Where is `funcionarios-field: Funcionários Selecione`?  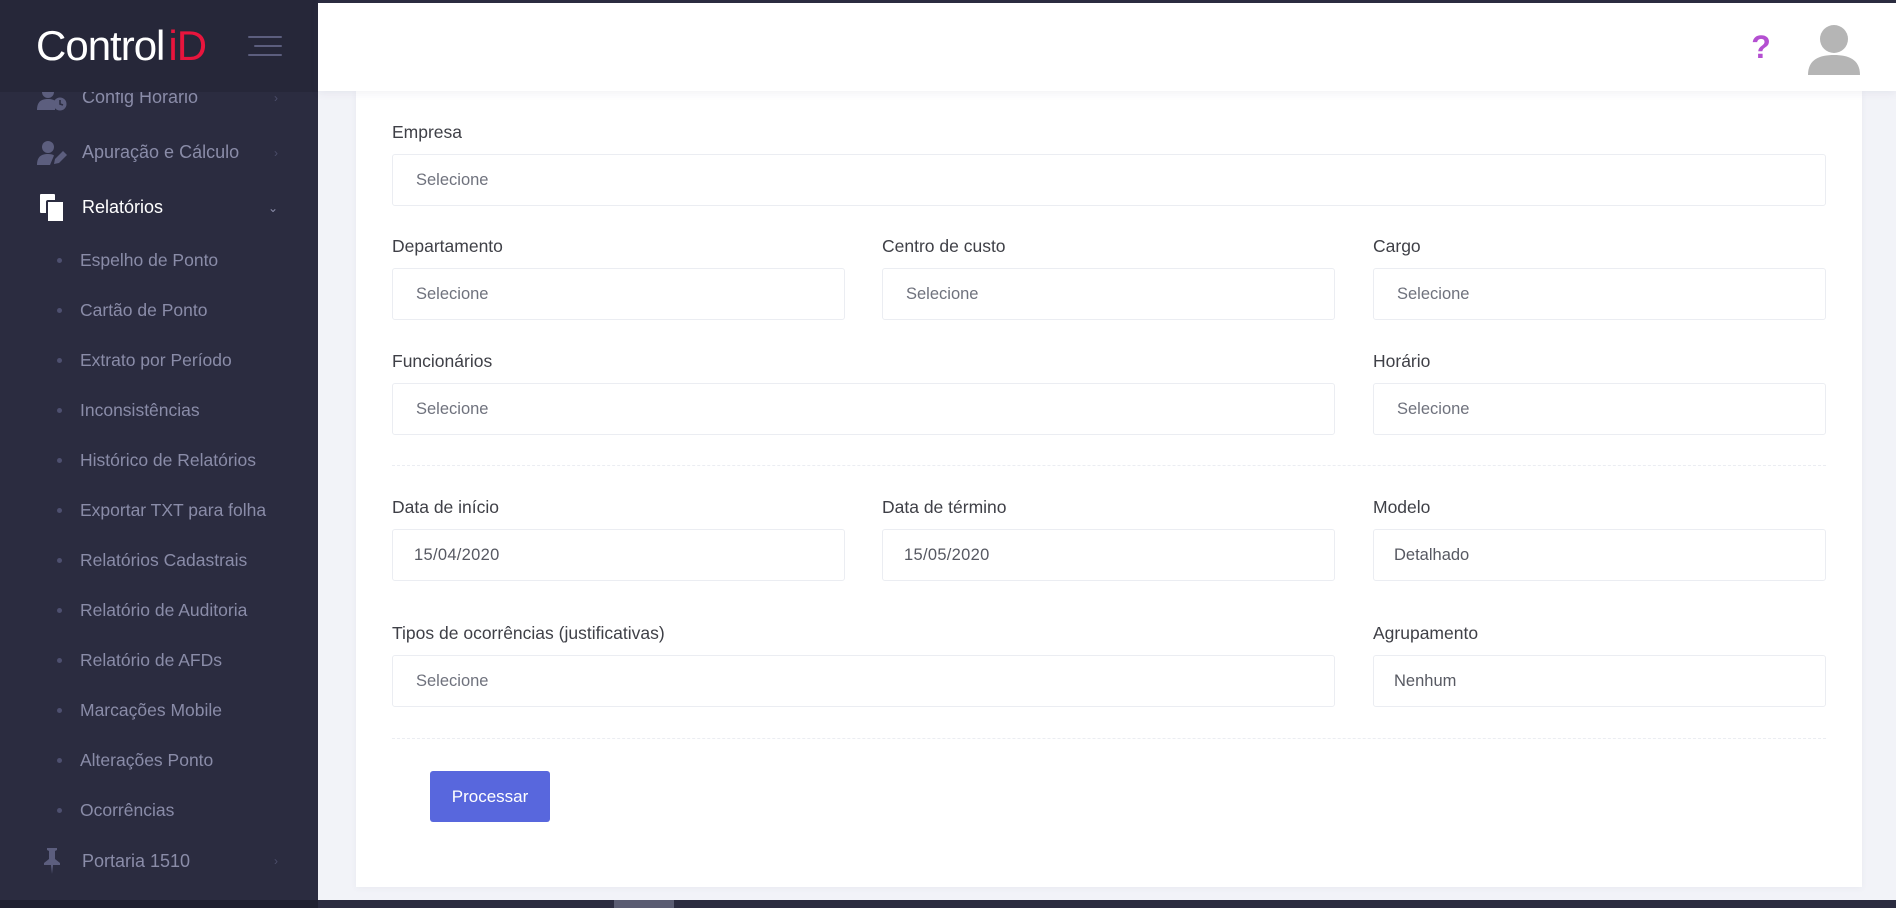 funcionarios-field: Funcionários Selecione is located at coordinates (863, 393).